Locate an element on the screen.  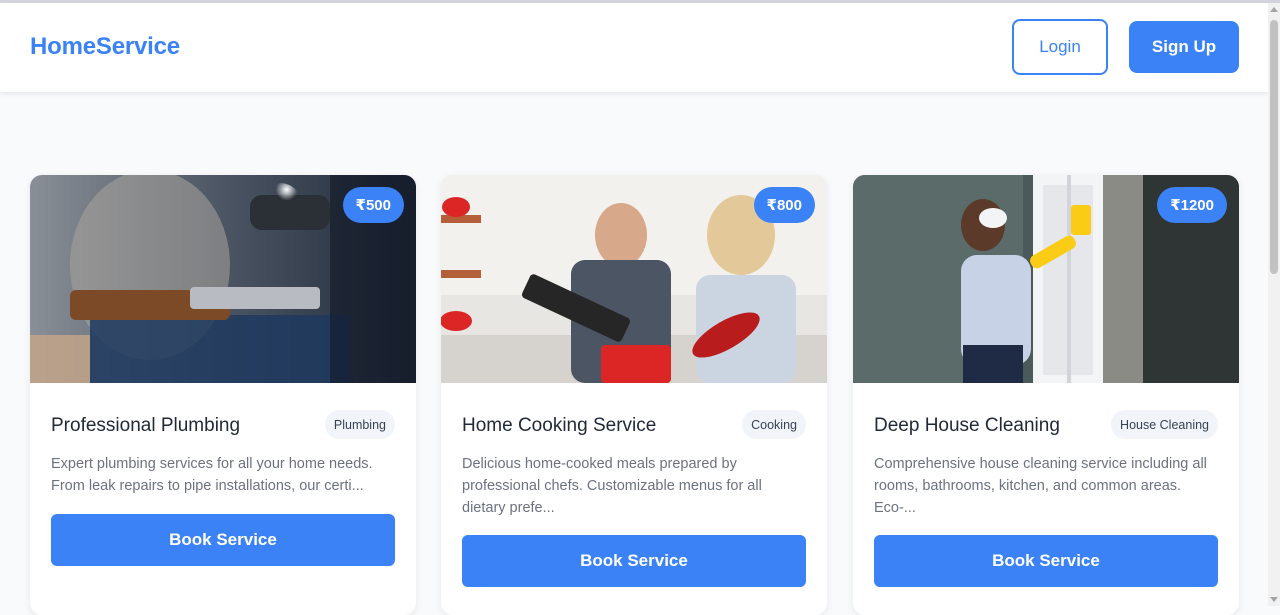
category-tag: House Cleaning is located at coordinates (1164, 424).